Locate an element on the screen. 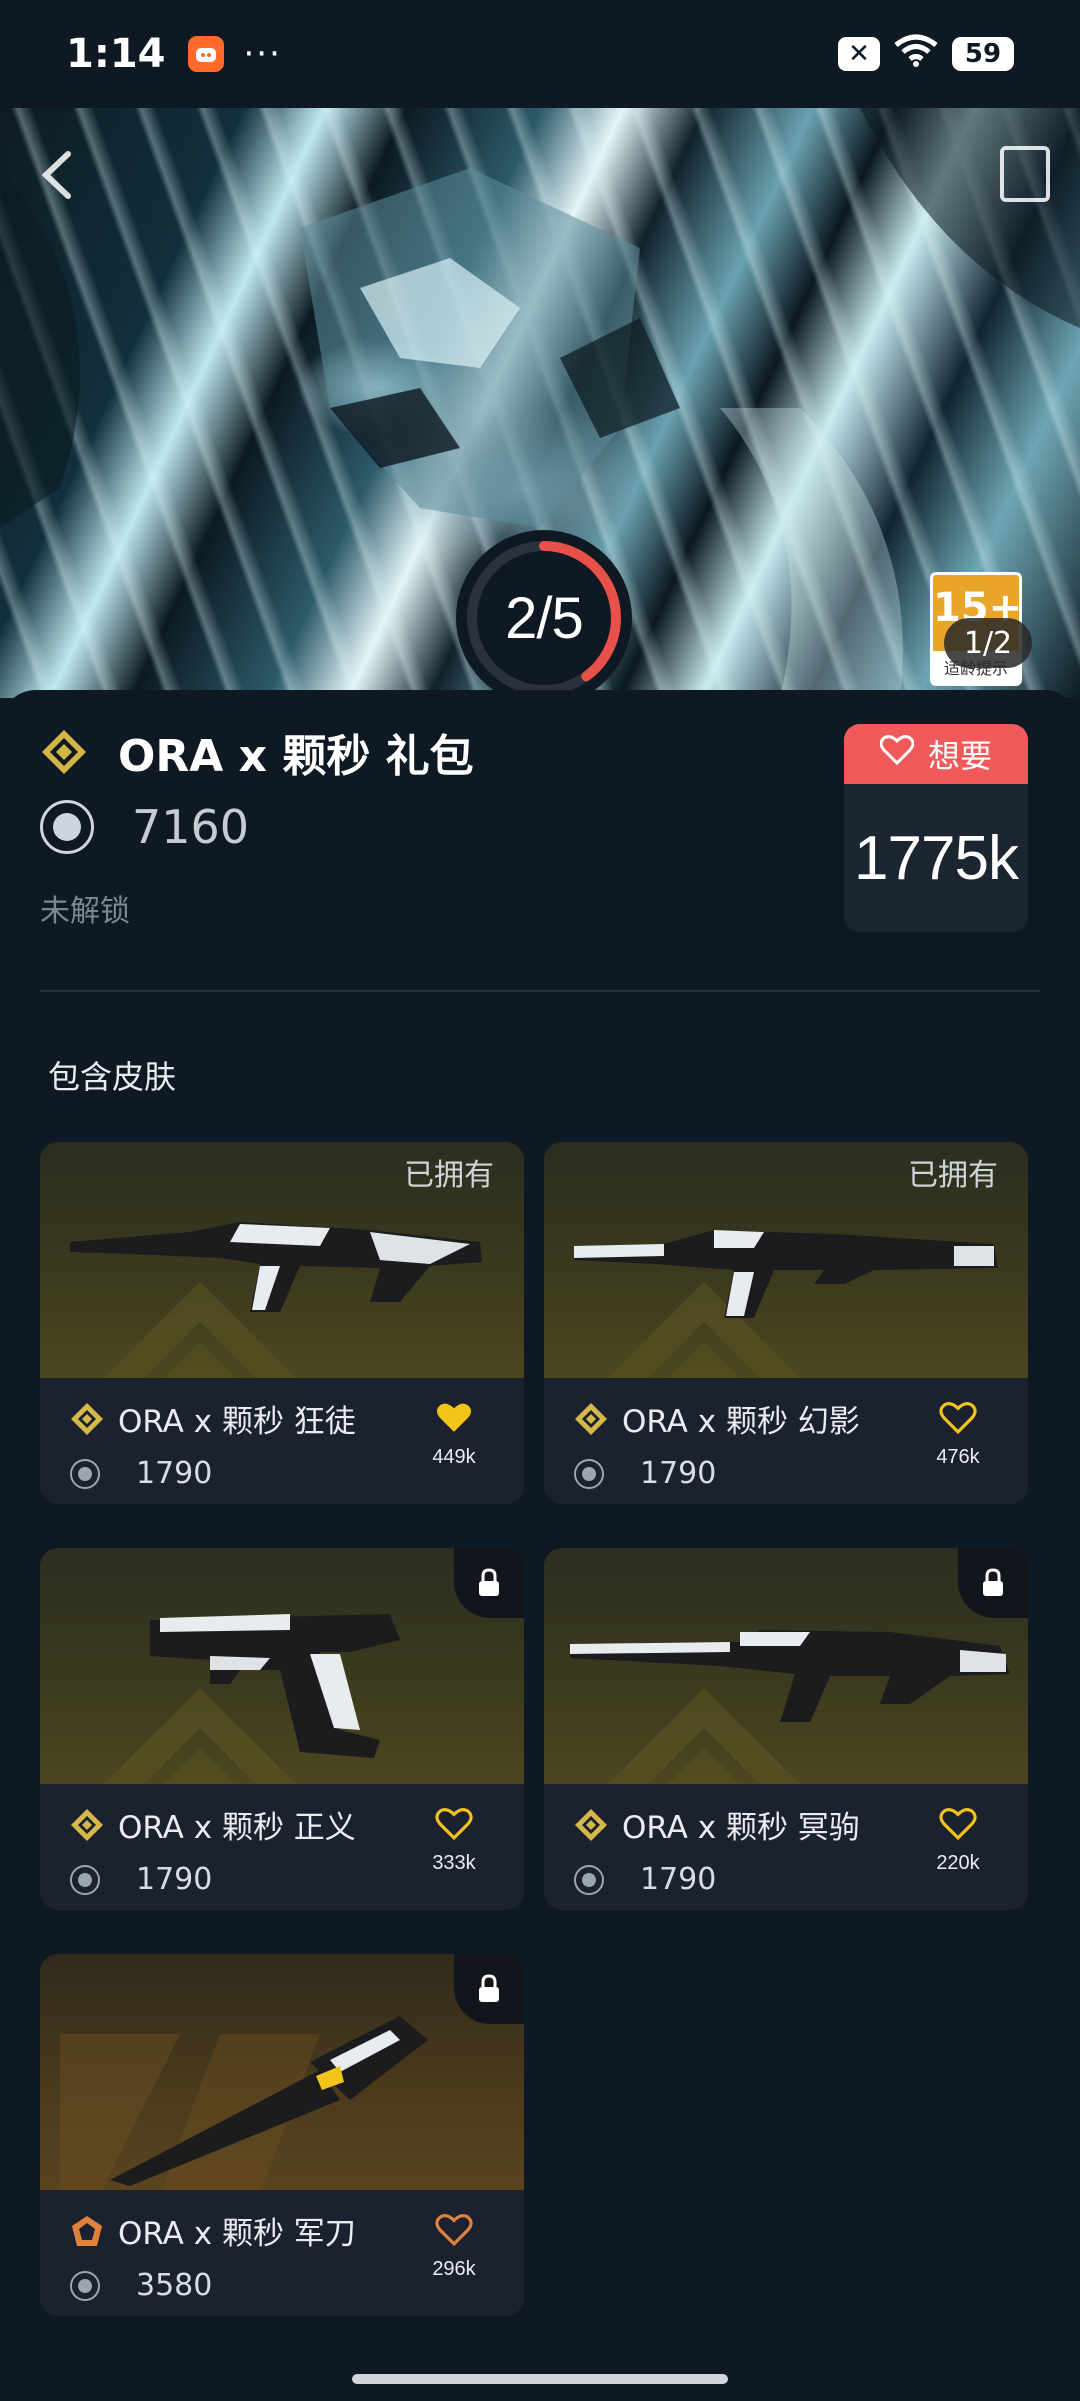 The width and height of the screenshot is (1080, 2401). skin-card: ORA x 颗秒 军刀 3580 296k is located at coordinates (282, 2135).